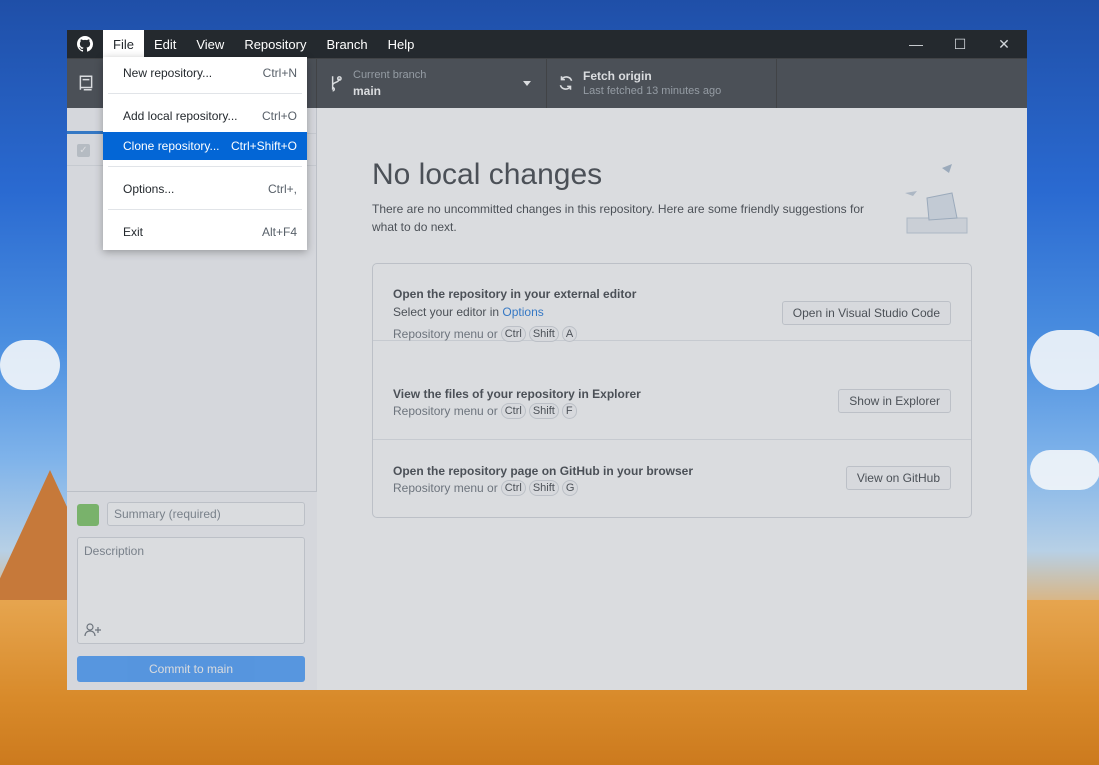 The height and width of the screenshot is (765, 1099). Describe the element at coordinates (279, 73) in the screenshot. I see `menu-item-shortcut: Ctrl+N` at that location.